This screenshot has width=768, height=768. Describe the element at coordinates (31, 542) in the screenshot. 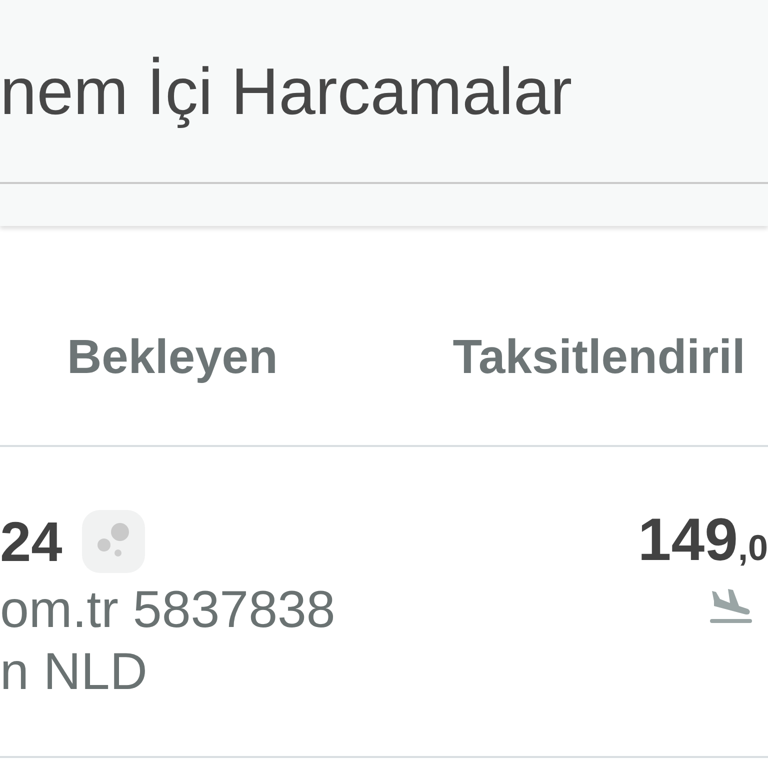

I see `transaction-day: 24` at that location.